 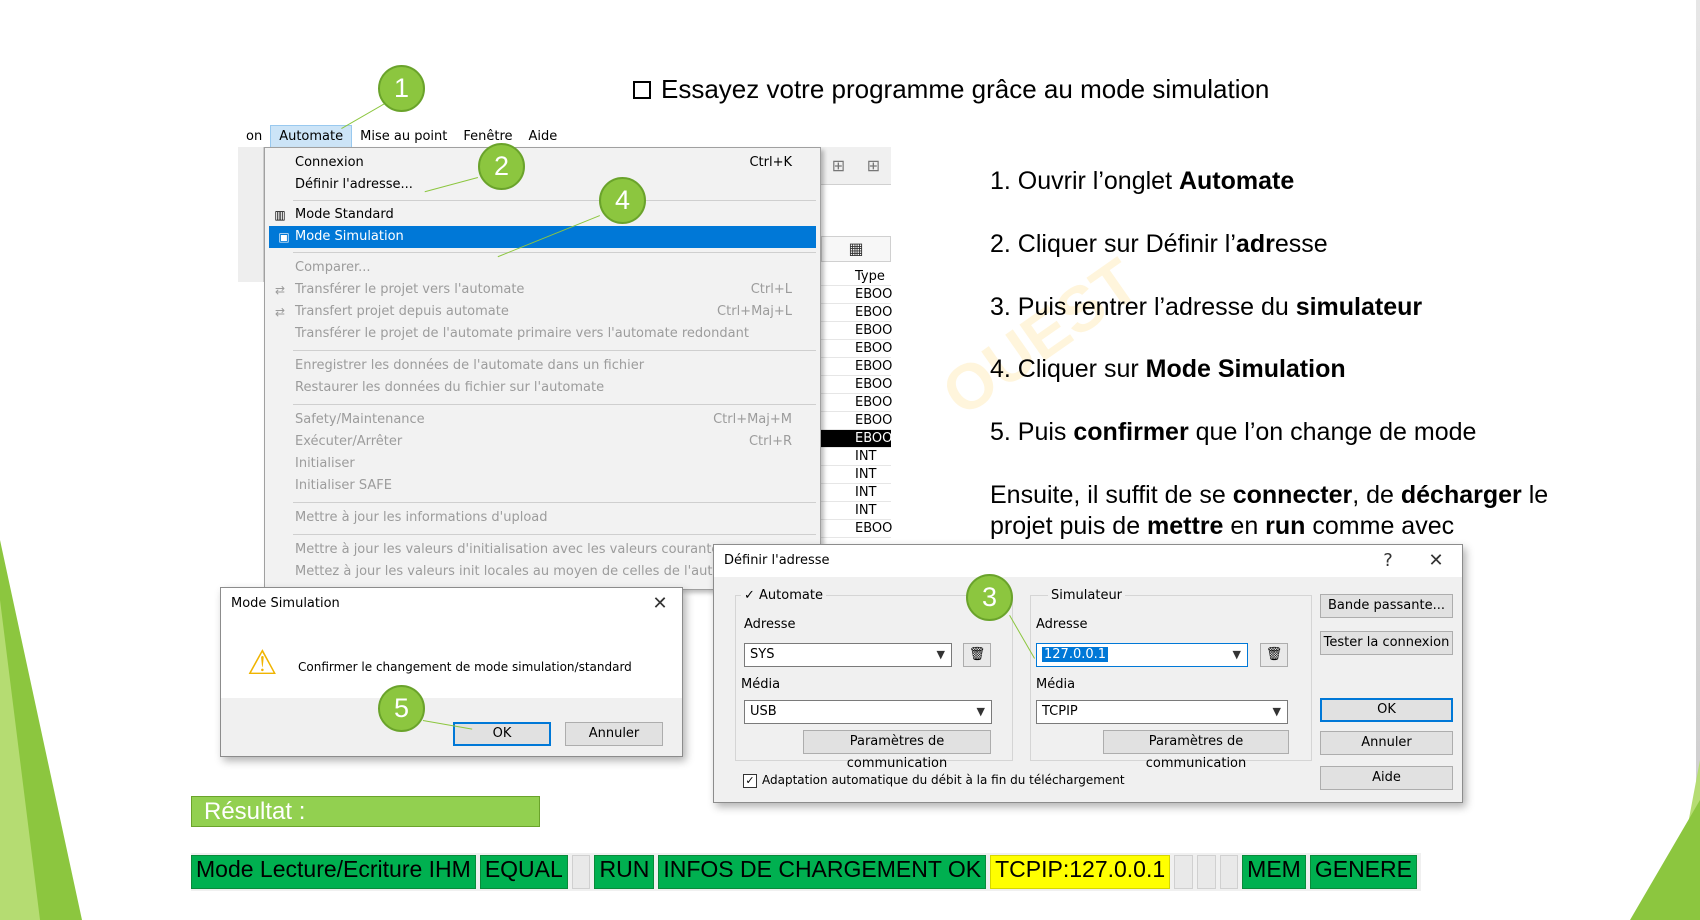 I want to click on toolbar-strip-left, so click(x=251, y=214).